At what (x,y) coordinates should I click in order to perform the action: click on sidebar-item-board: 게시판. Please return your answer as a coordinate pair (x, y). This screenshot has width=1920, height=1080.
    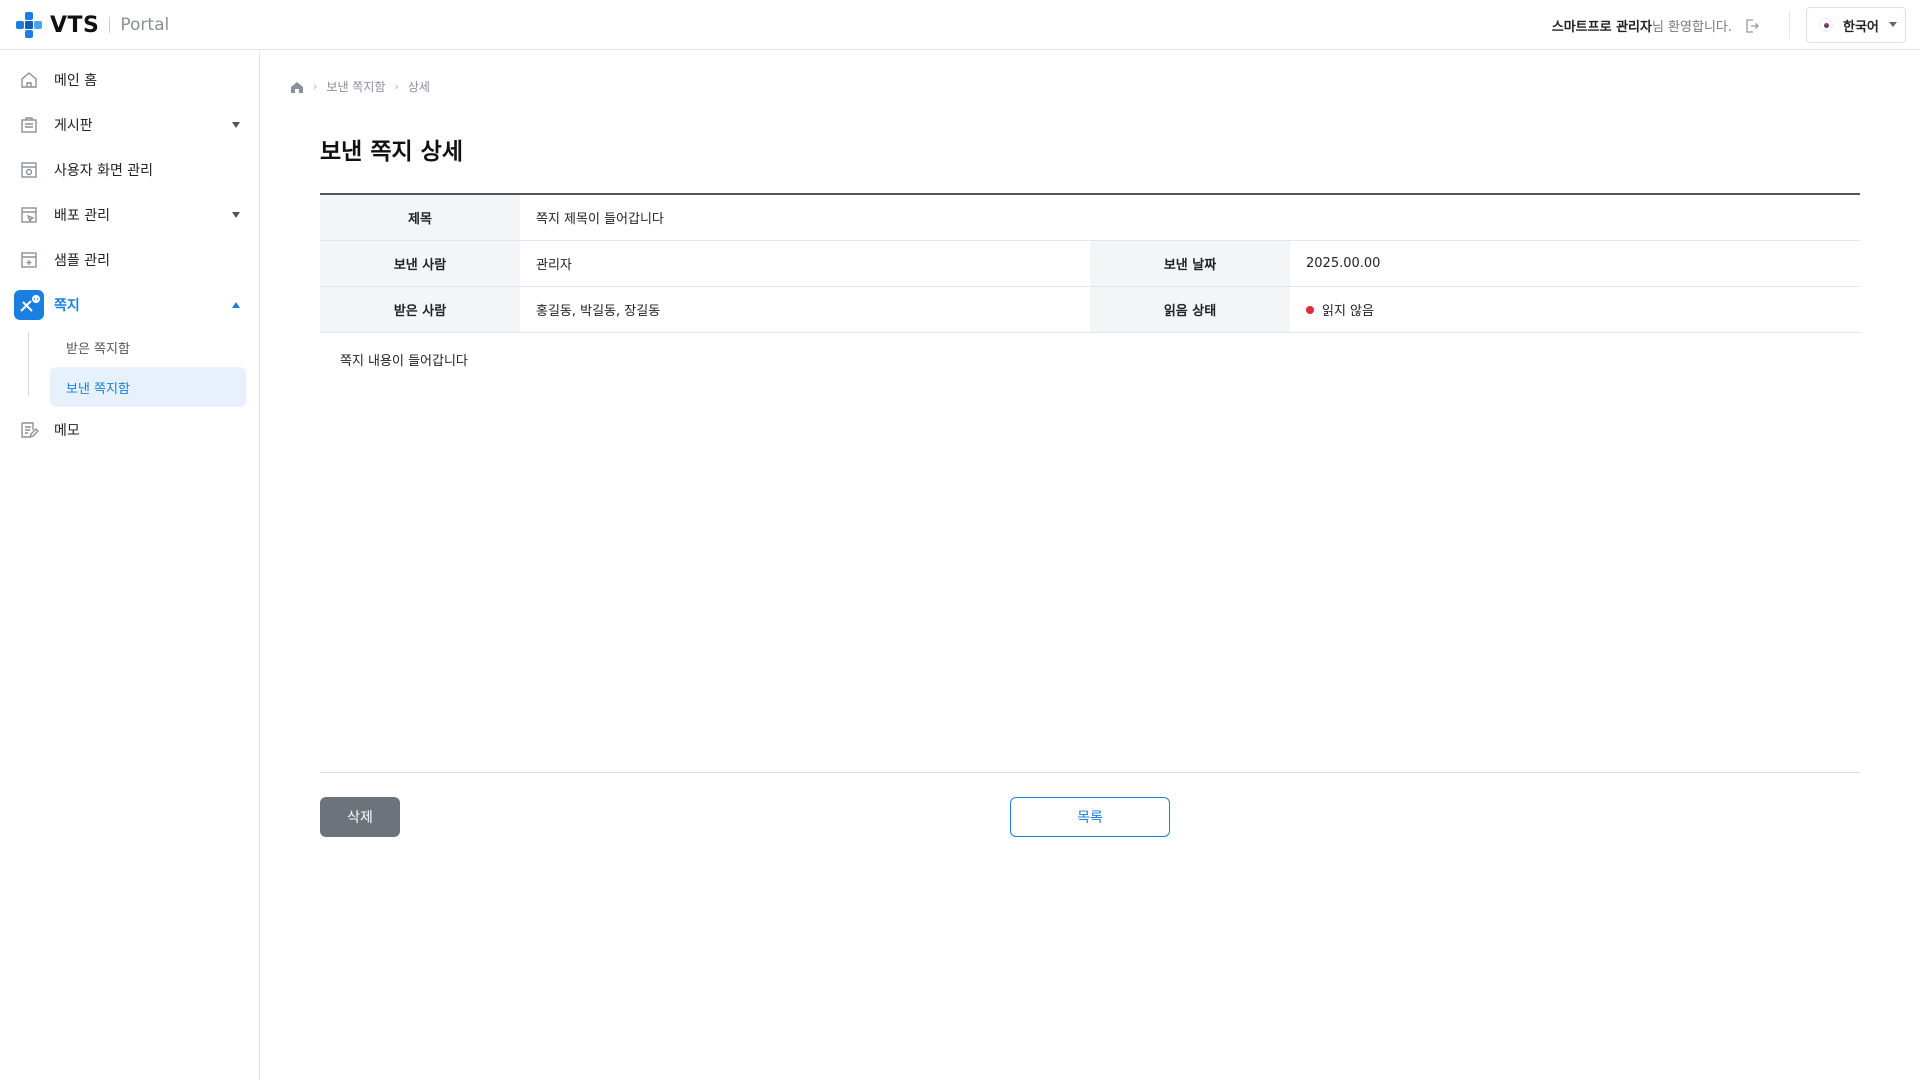
    Looking at the image, I should click on (130, 125).